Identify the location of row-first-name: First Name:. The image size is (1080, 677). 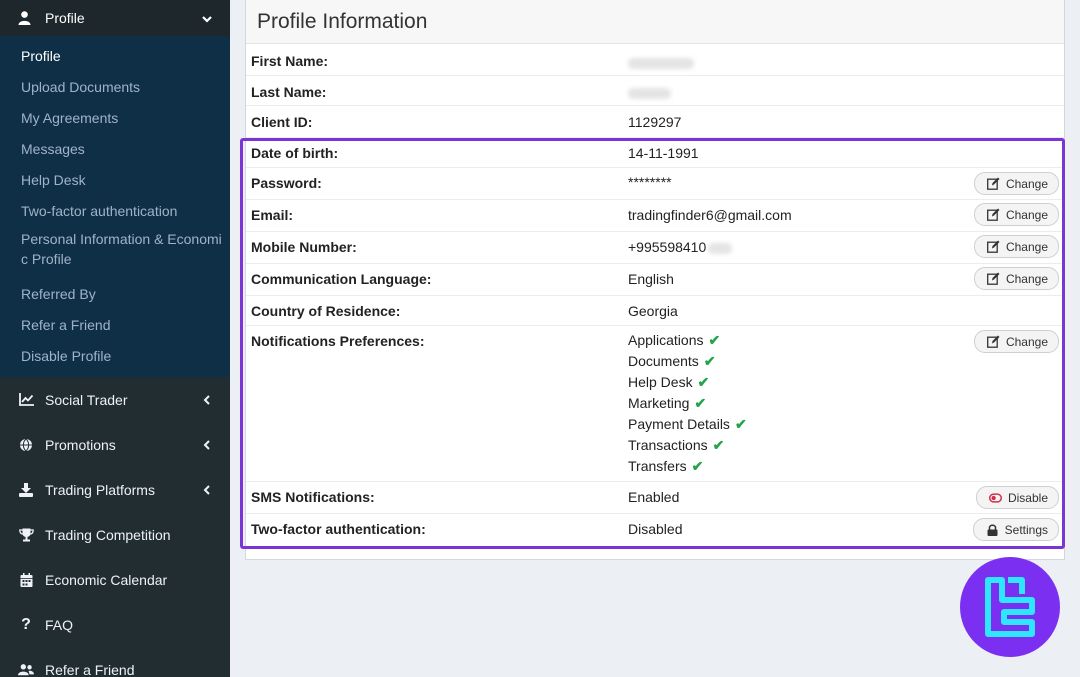
(655, 60).